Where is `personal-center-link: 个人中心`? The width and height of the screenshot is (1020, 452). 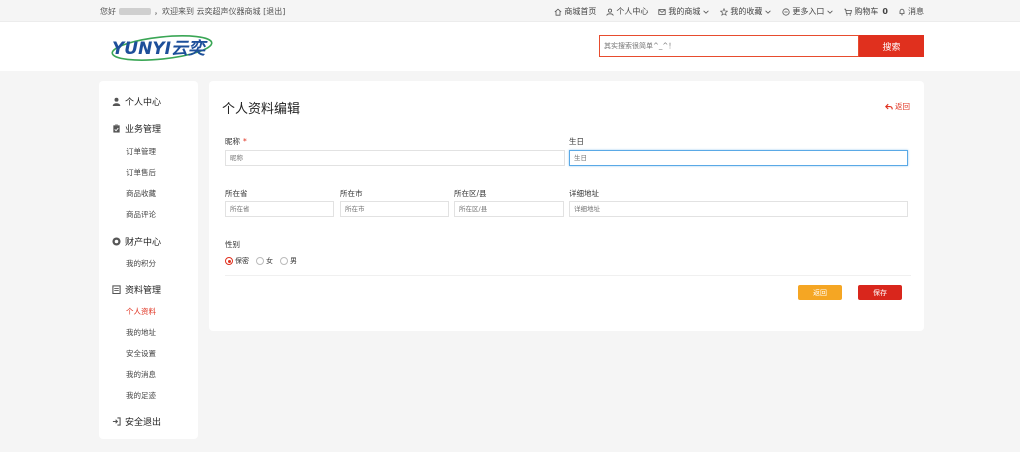 personal-center-link: 个人中心 is located at coordinates (627, 11).